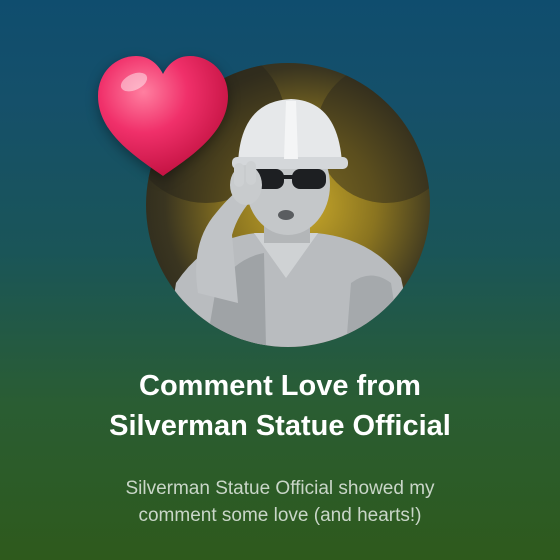 This screenshot has height=560, width=560. I want to click on body-line-1: Silverman Statue Official showed my, so click(280, 488).